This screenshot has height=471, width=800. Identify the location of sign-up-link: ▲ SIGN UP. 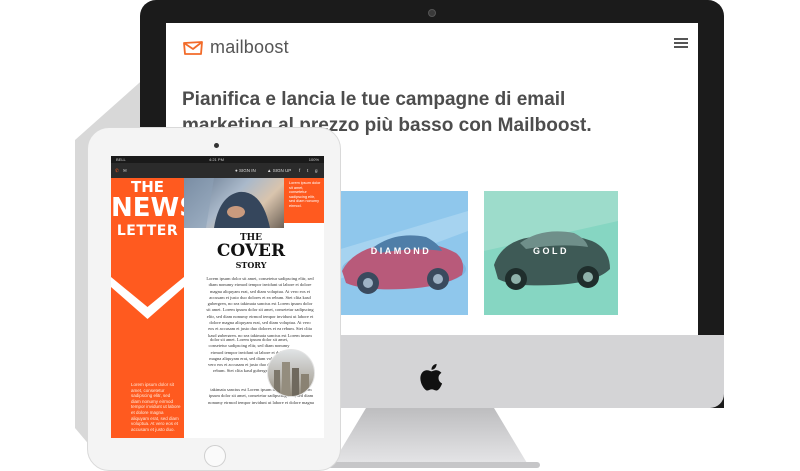
(279, 170).